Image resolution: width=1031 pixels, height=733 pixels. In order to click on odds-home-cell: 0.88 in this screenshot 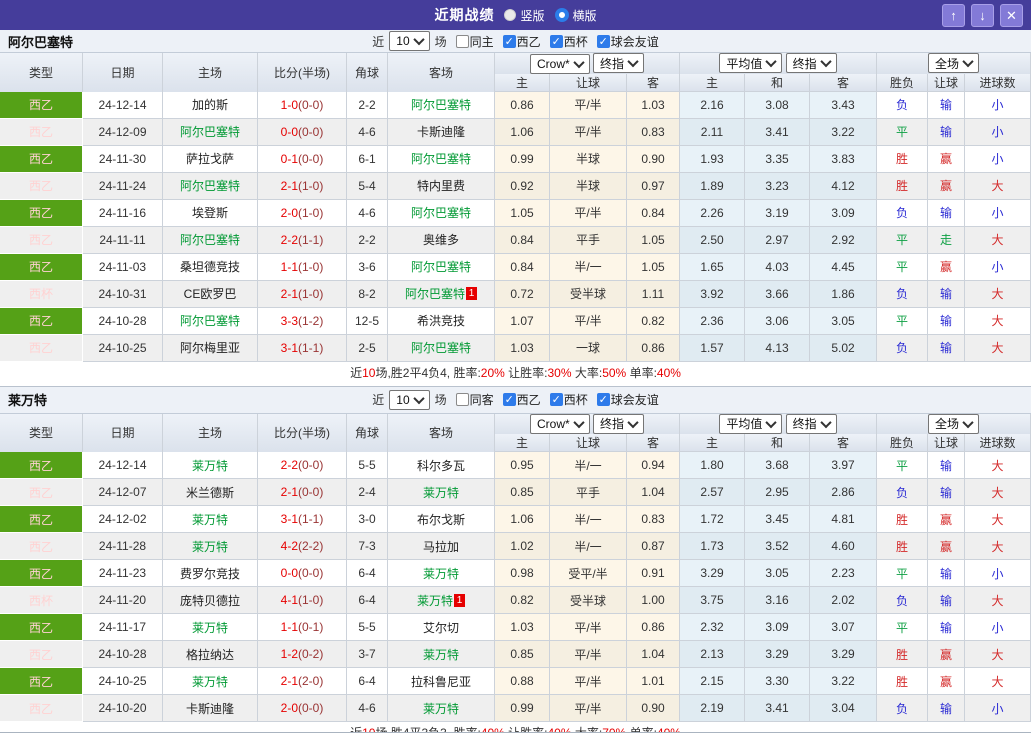, I will do `click(522, 681)`.